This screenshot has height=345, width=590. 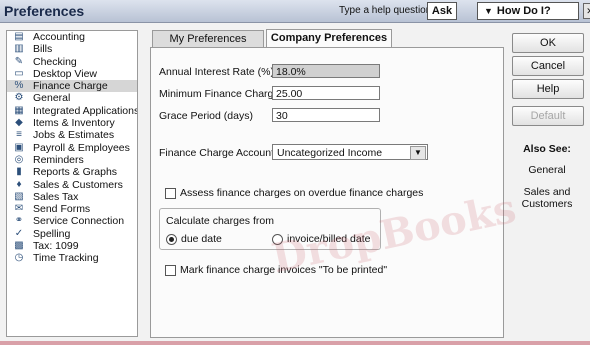 What do you see at coordinates (326, 71) in the screenshot?
I see `annual-interest-rate-field: 18.0%` at bounding box center [326, 71].